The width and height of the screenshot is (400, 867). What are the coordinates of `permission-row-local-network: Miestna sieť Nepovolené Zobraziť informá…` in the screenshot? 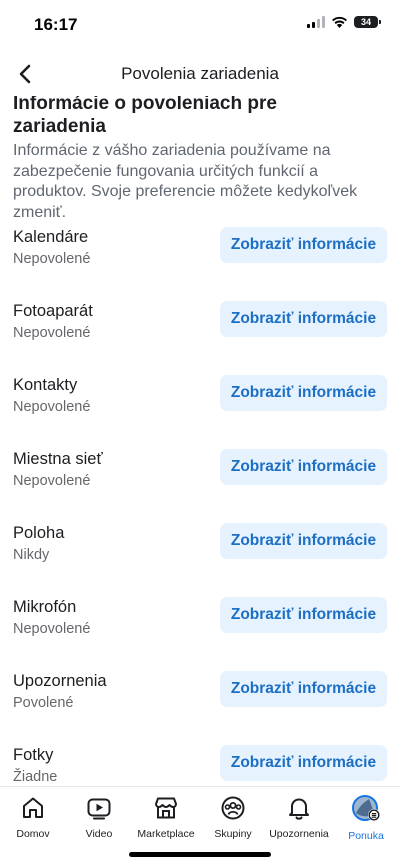 It's located at (200, 482).